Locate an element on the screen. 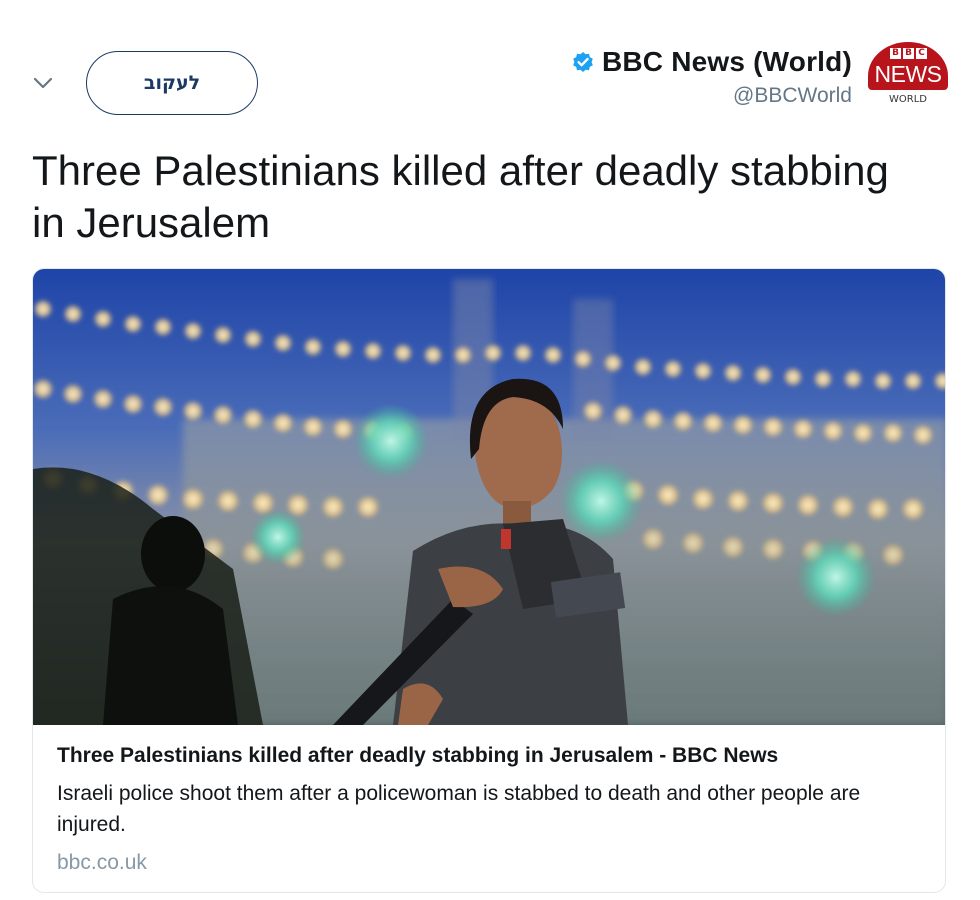  avatar: B B C NEWS WORLD is located at coordinates (908, 76).